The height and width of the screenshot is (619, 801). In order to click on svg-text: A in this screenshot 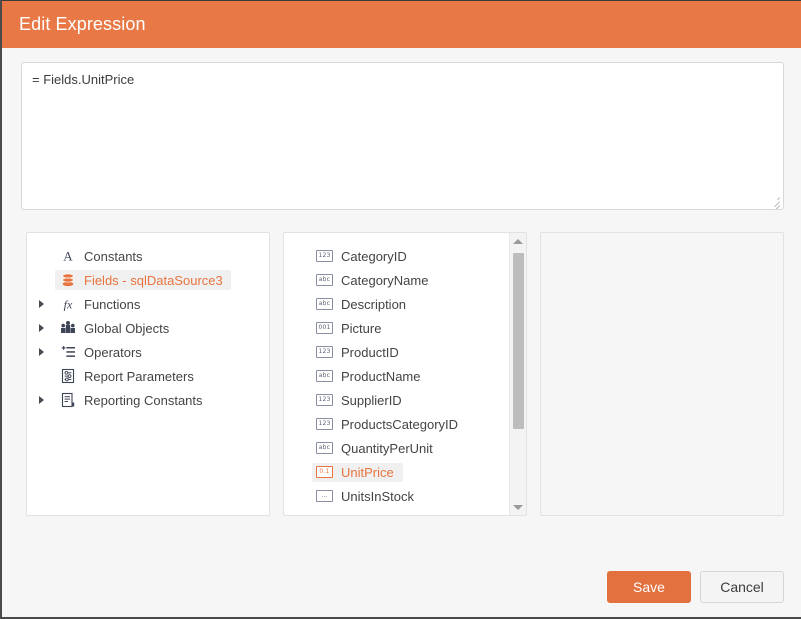, I will do `click(68, 256)`.